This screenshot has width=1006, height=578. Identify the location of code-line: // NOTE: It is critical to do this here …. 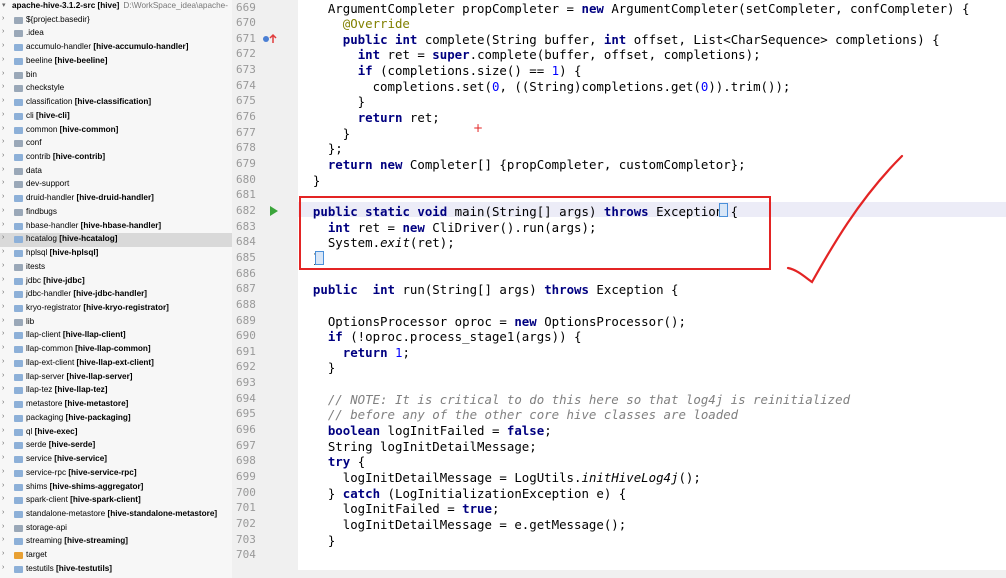
(574, 400).